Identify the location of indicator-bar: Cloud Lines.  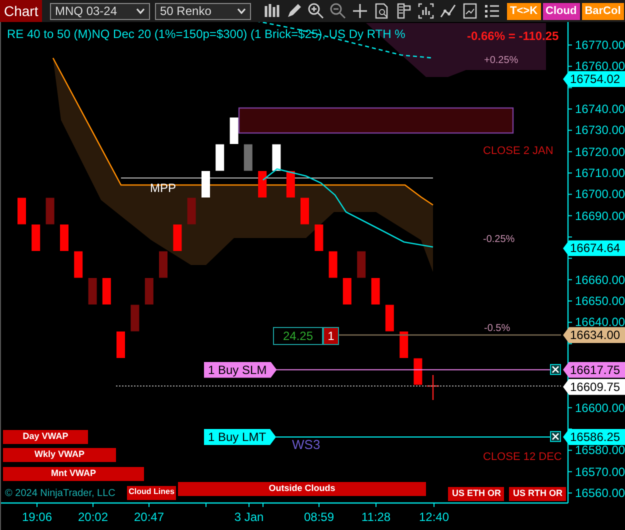
(151, 493).